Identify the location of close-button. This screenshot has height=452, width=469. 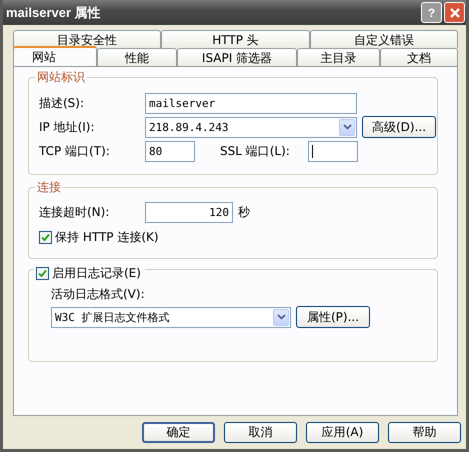
(454, 12).